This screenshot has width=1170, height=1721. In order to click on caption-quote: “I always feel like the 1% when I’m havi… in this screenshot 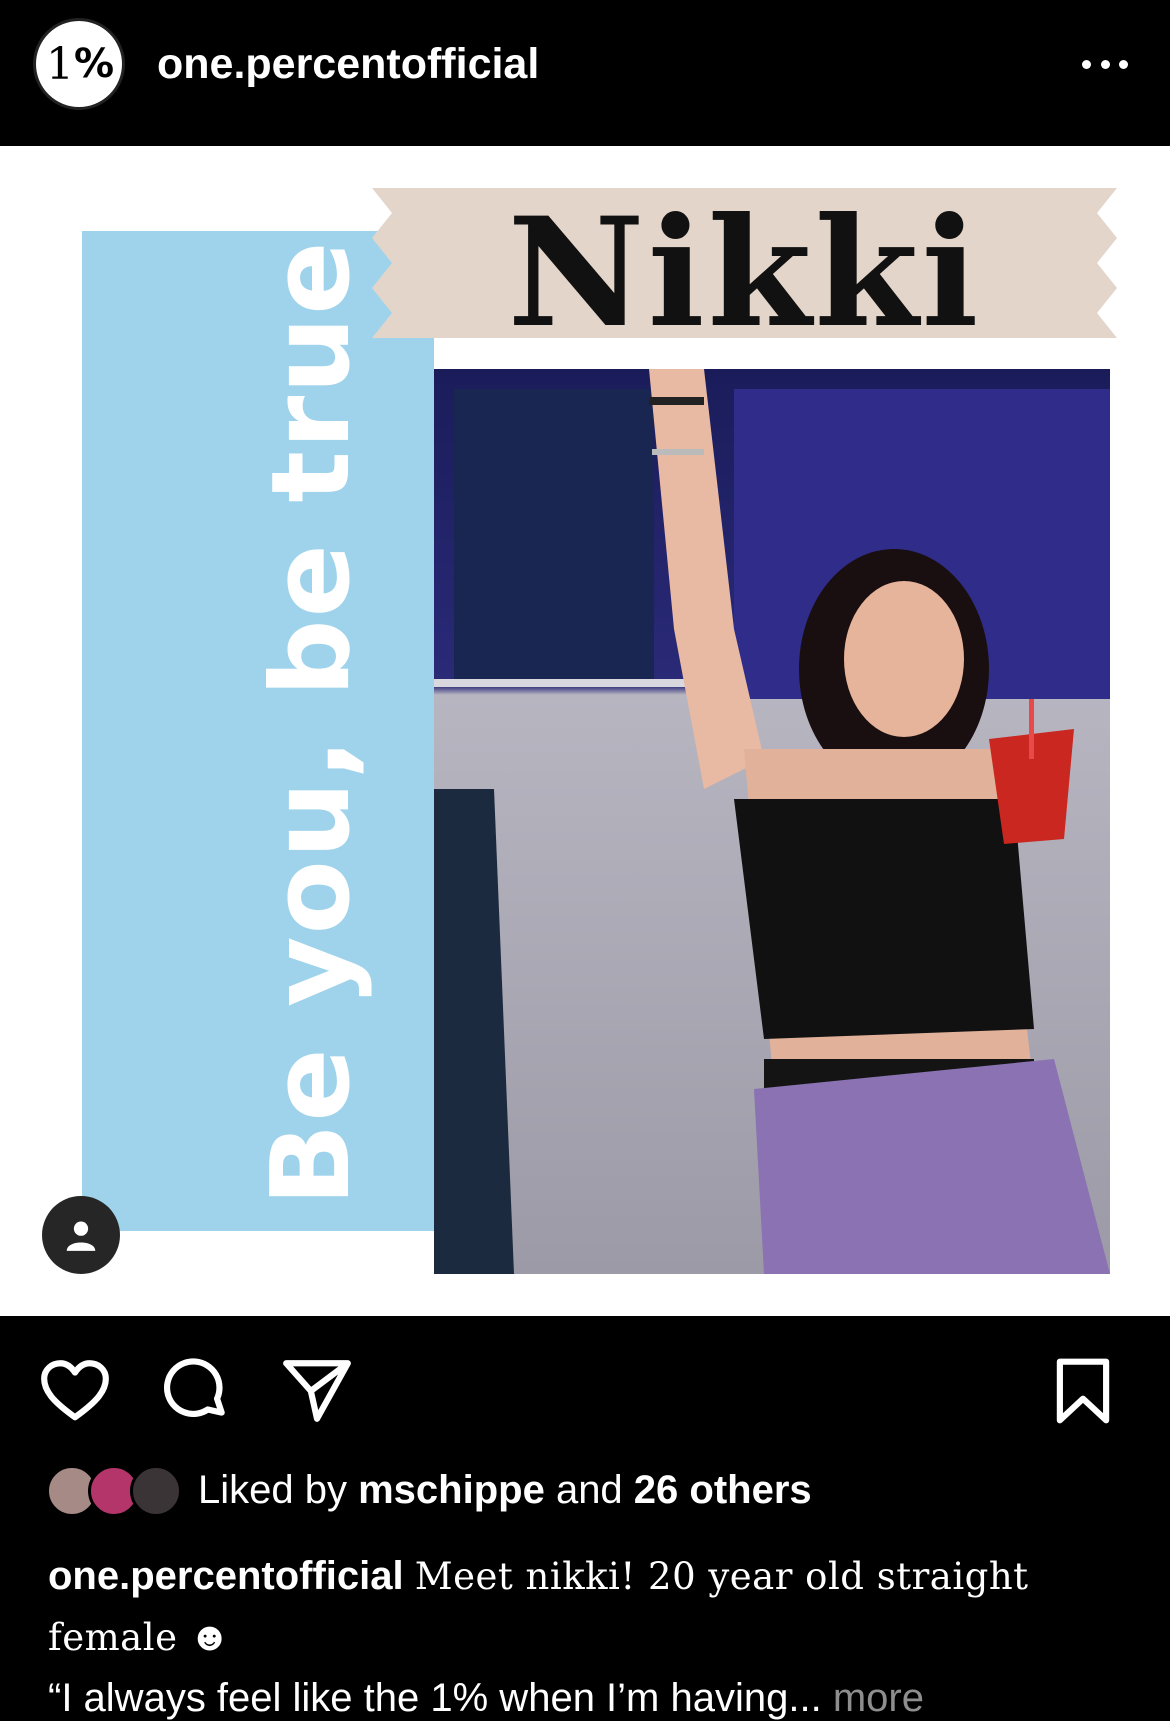, I will do `click(435, 1698)`.